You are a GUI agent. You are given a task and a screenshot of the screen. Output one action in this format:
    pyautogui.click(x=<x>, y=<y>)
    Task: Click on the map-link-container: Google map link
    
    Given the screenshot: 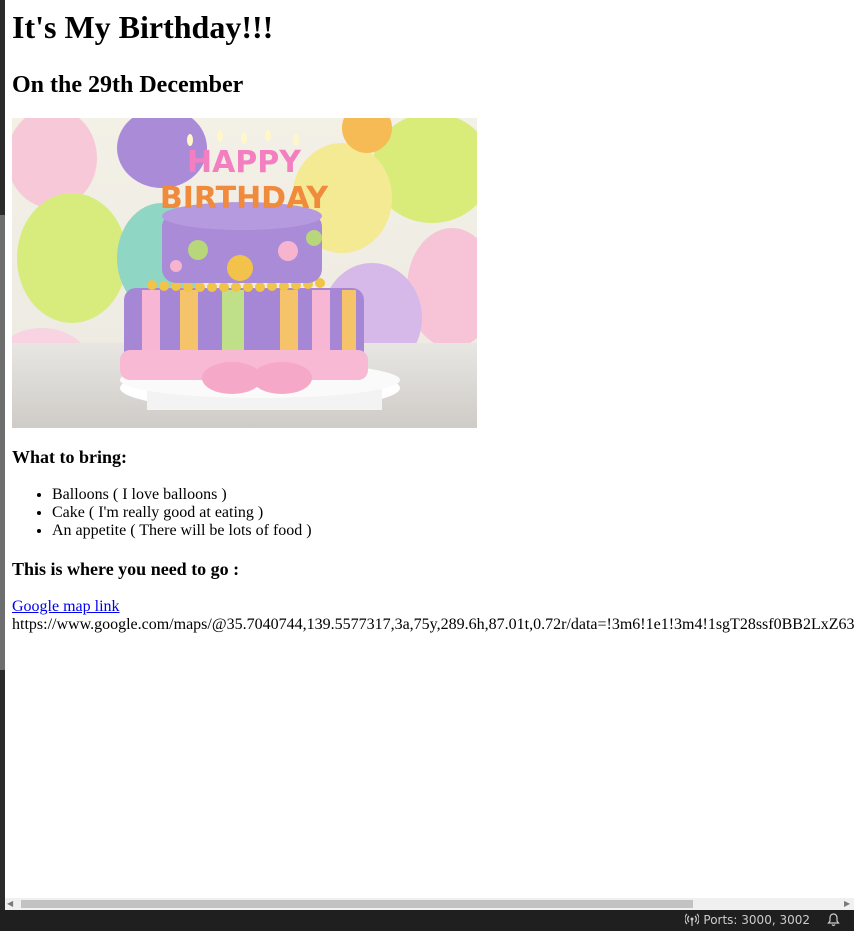 What is the action you would take?
    pyautogui.click(x=433, y=606)
    